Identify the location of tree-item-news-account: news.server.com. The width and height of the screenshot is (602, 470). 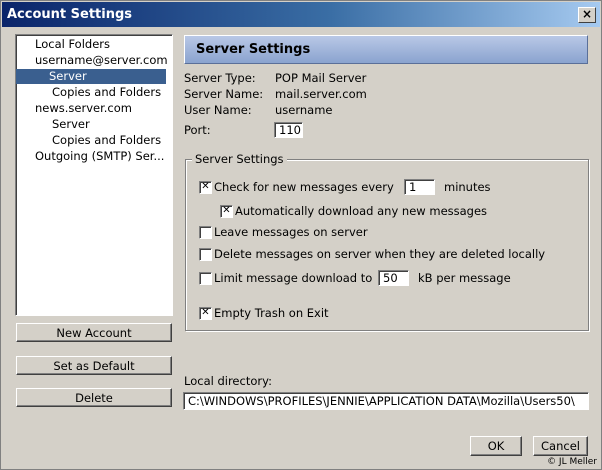
(83, 108).